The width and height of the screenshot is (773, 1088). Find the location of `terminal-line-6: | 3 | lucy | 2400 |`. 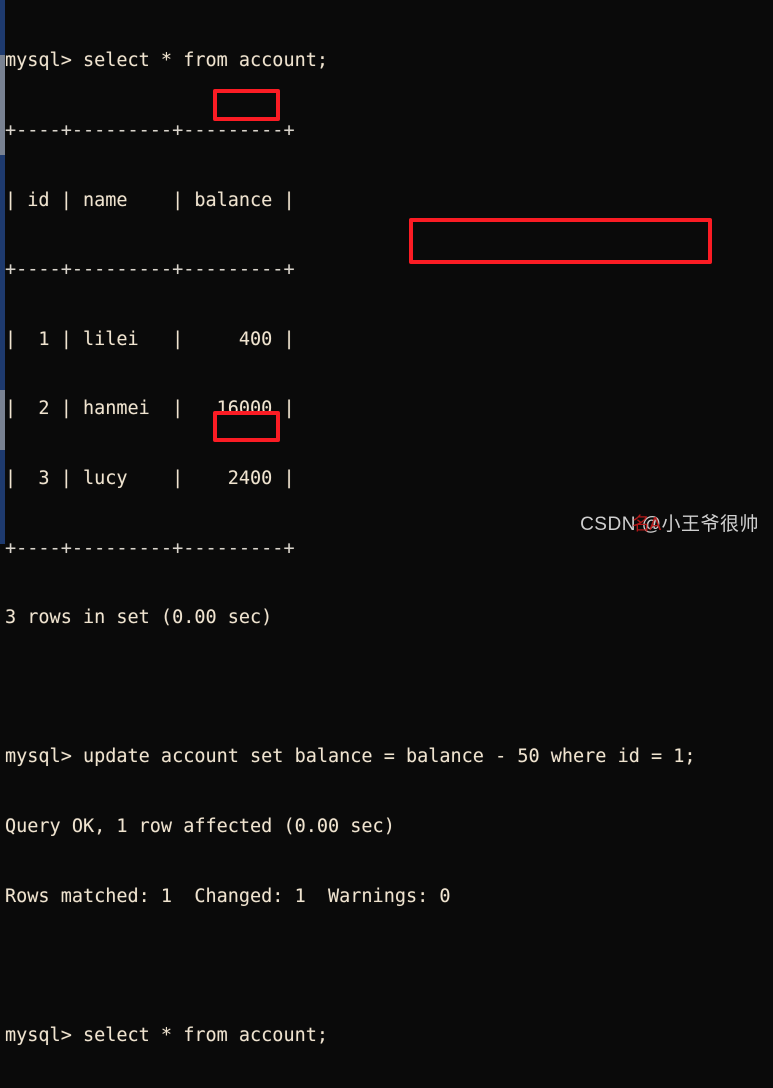

terminal-line-6: | 3 | lucy | 2400 | is located at coordinates (150, 478).